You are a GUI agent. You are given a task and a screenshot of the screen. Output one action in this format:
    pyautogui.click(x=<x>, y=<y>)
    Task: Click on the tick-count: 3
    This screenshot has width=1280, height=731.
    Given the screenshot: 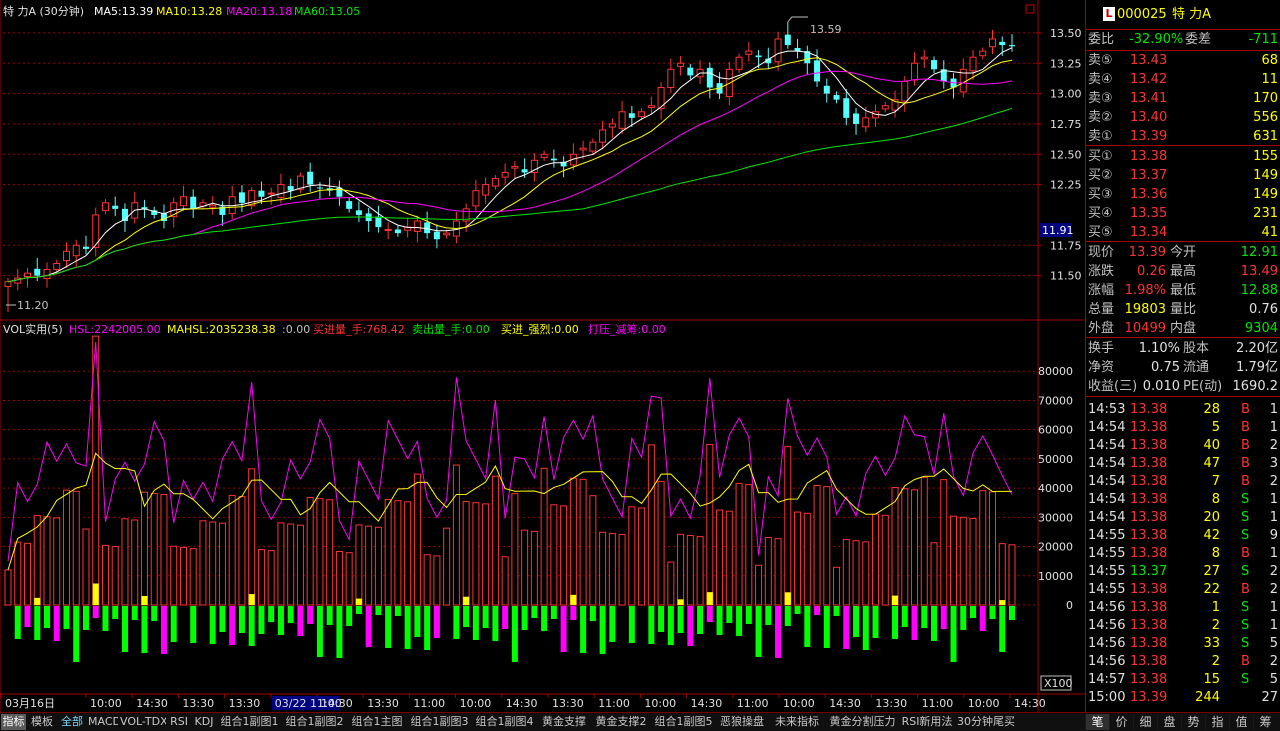 What is the action you would take?
    pyautogui.click(x=1273, y=463)
    